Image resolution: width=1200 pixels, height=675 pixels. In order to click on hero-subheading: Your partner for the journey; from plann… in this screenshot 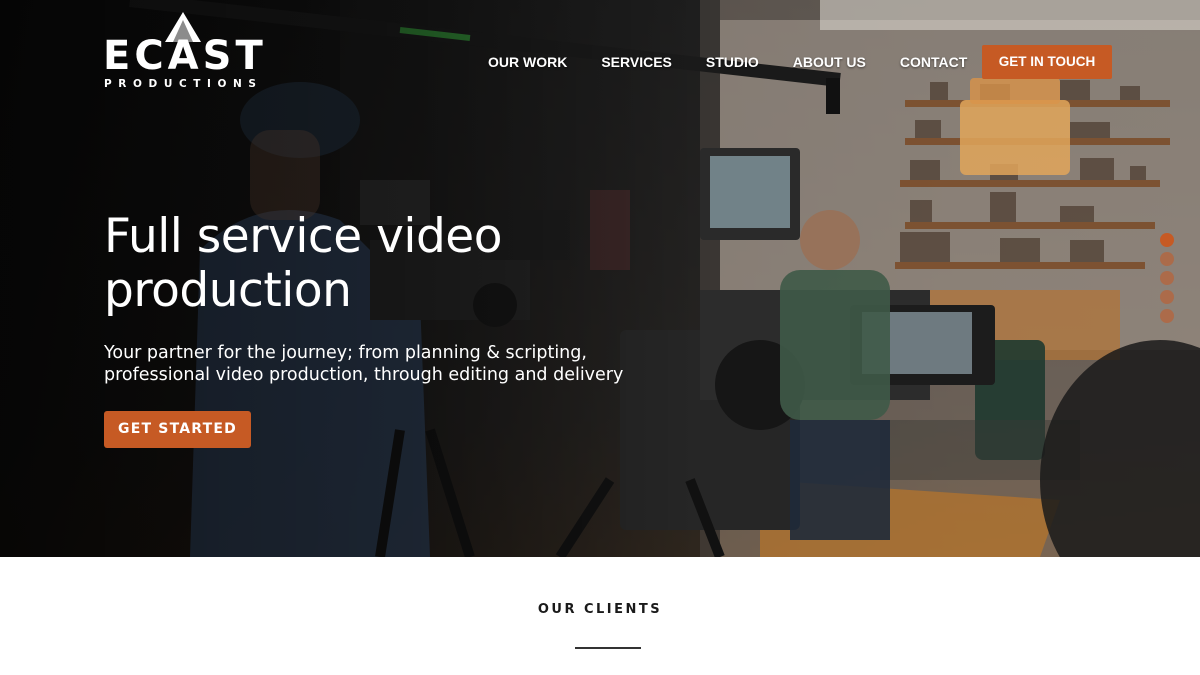, I will do `click(364, 364)`.